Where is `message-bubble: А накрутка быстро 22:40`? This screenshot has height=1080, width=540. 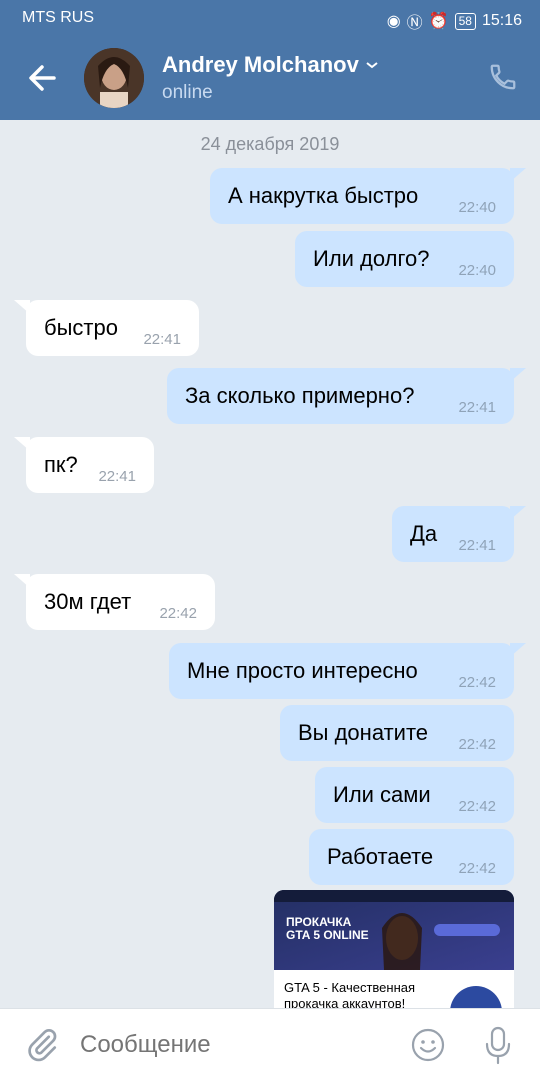
message-bubble: А накрутка быстро 22:40 is located at coordinates (368, 196).